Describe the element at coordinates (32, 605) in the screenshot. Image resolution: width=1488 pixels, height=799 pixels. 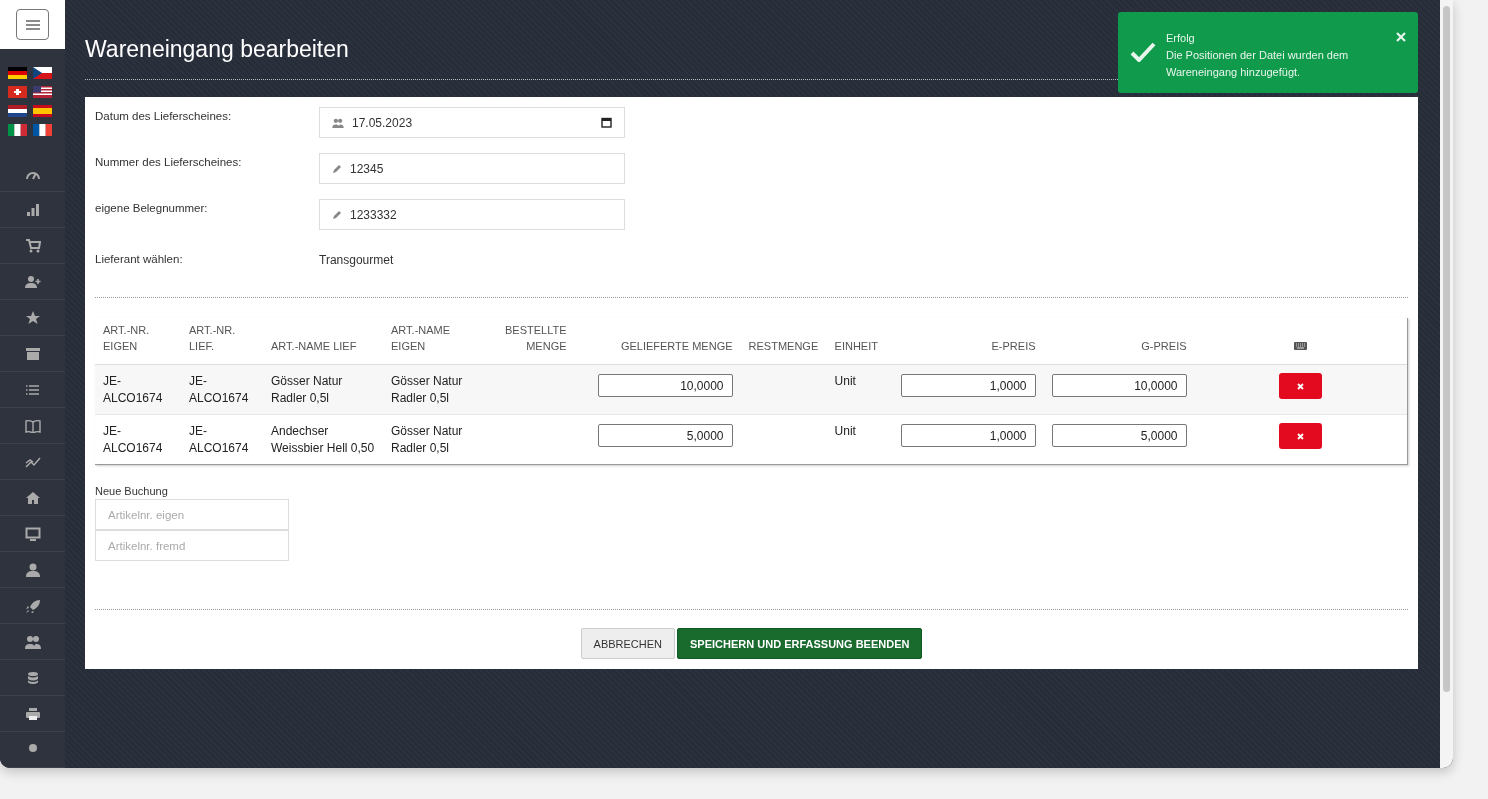
I see `rocket-icon` at that location.